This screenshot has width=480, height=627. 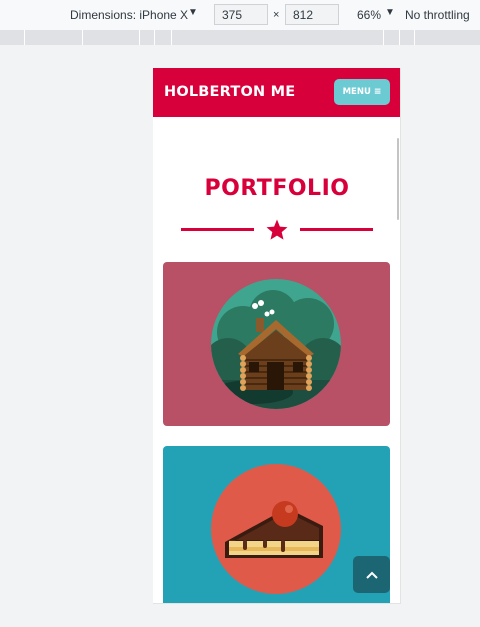 I want to click on navbar: HOLBERTON ME MENU ≡, so click(x=276, y=92).